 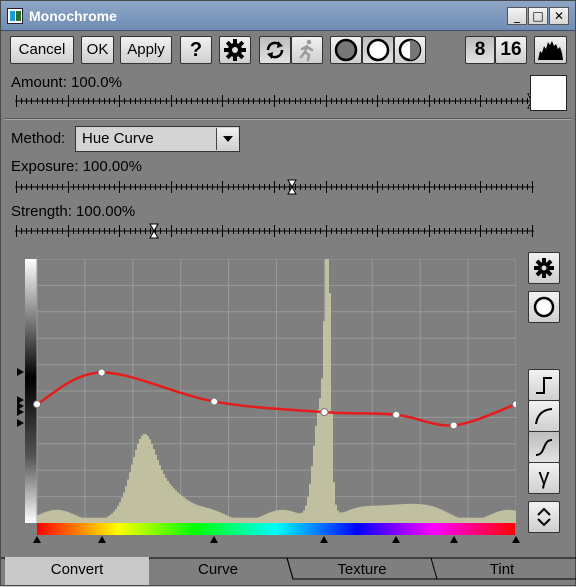 What do you see at coordinates (146, 50) in the screenshot?
I see `apply-button: Apply` at bounding box center [146, 50].